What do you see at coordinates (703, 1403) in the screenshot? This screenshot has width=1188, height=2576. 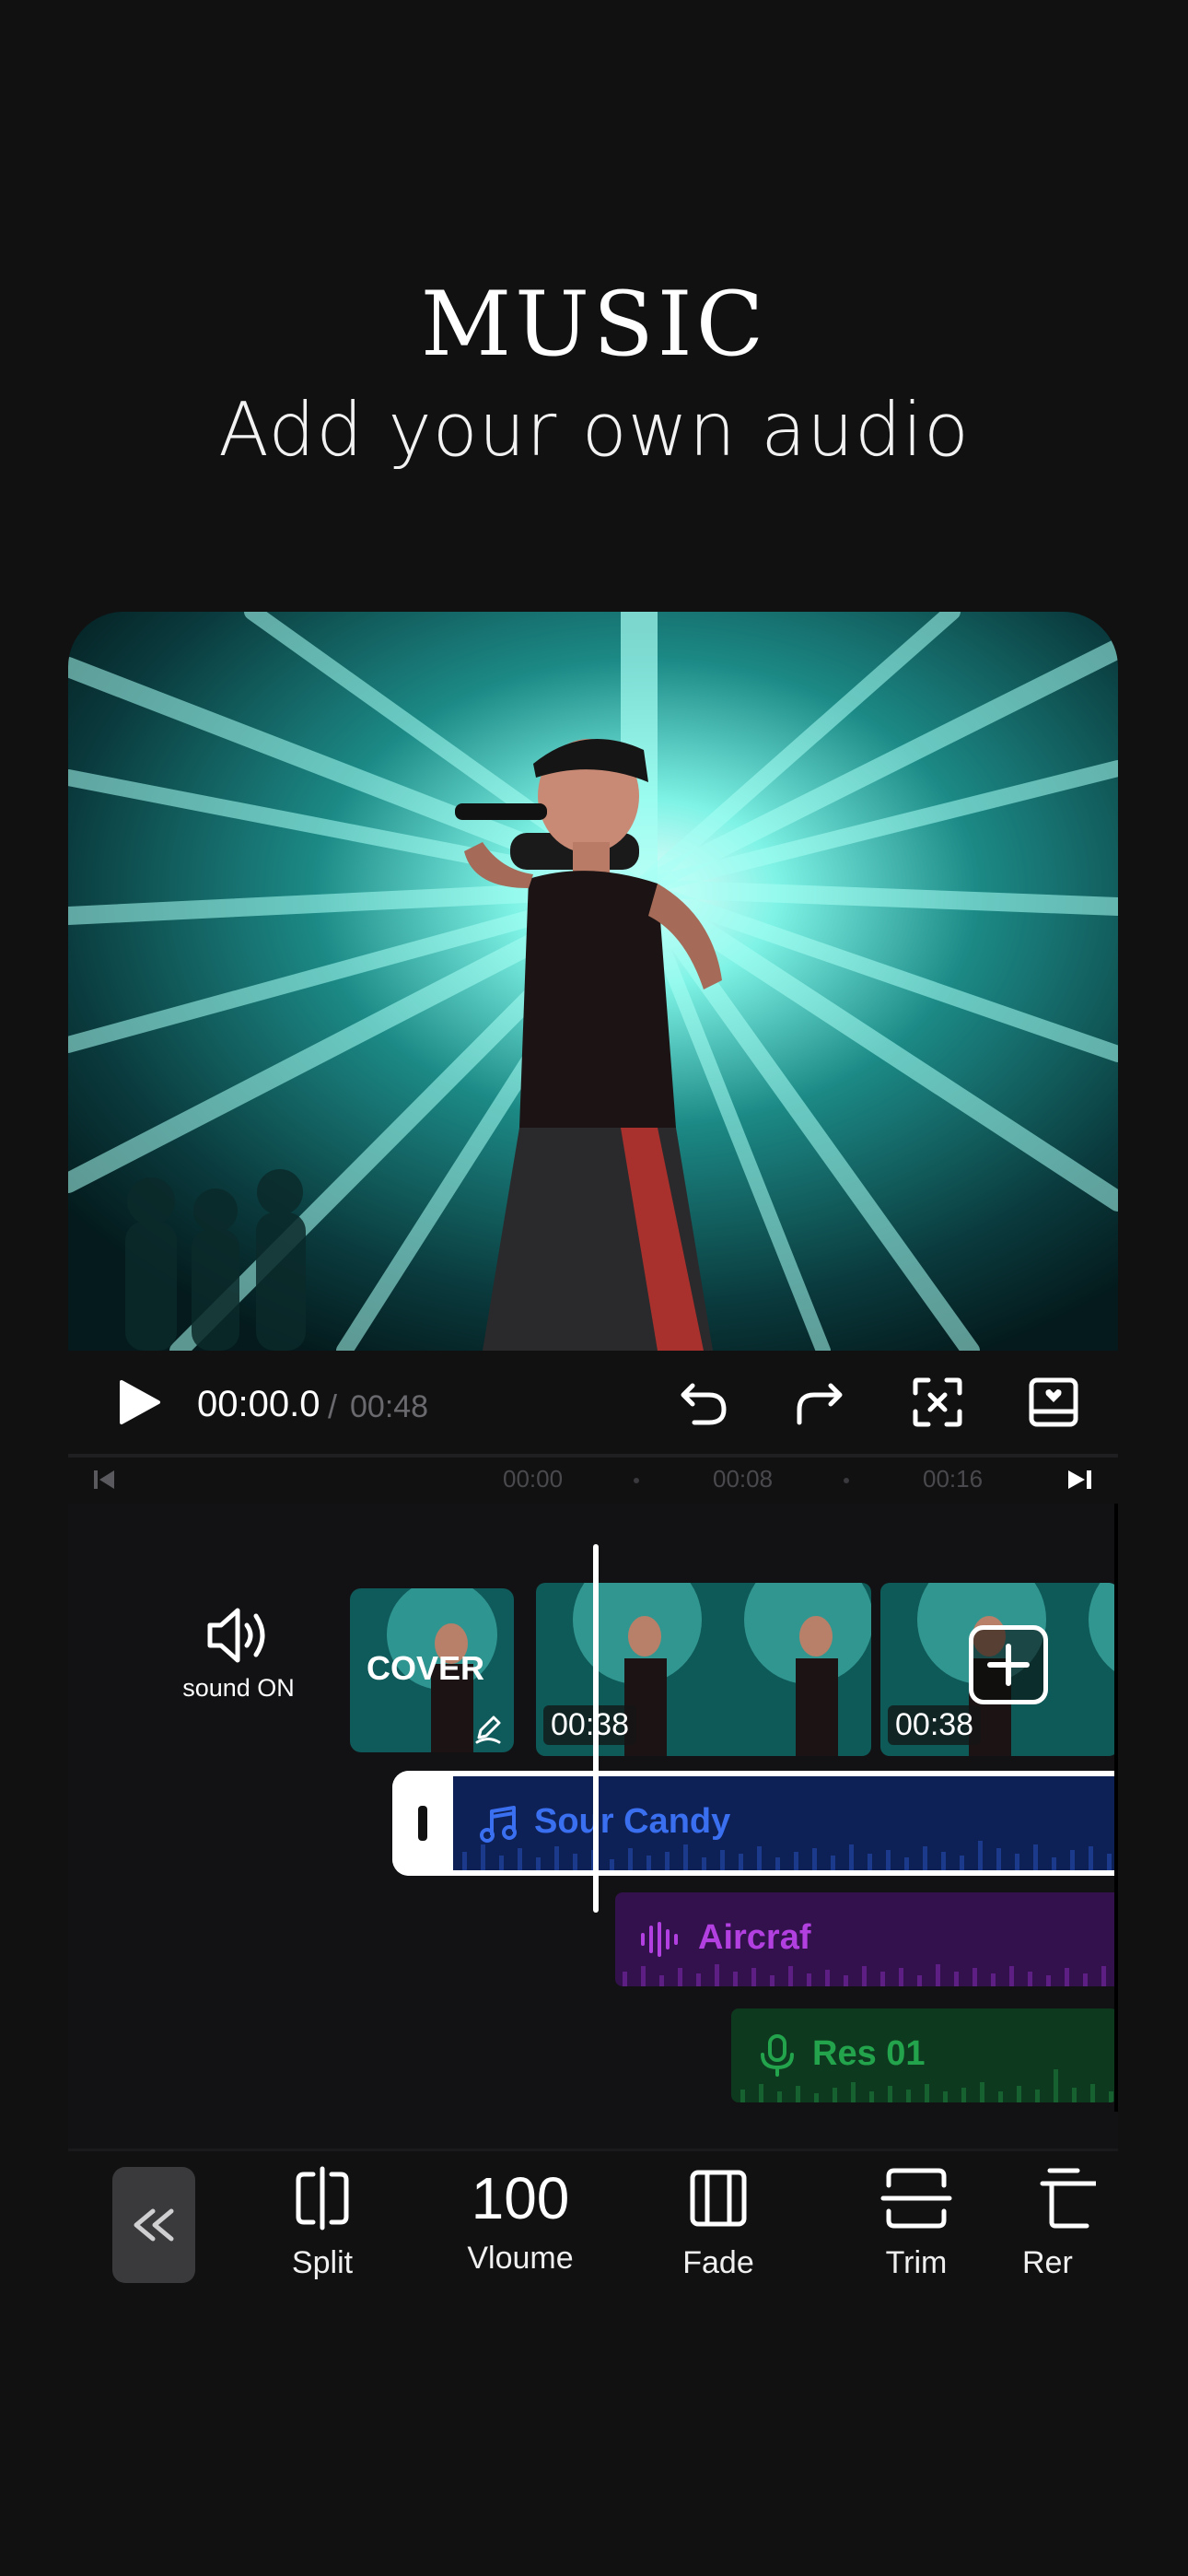 I see `undo-icon` at bounding box center [703, 1403].